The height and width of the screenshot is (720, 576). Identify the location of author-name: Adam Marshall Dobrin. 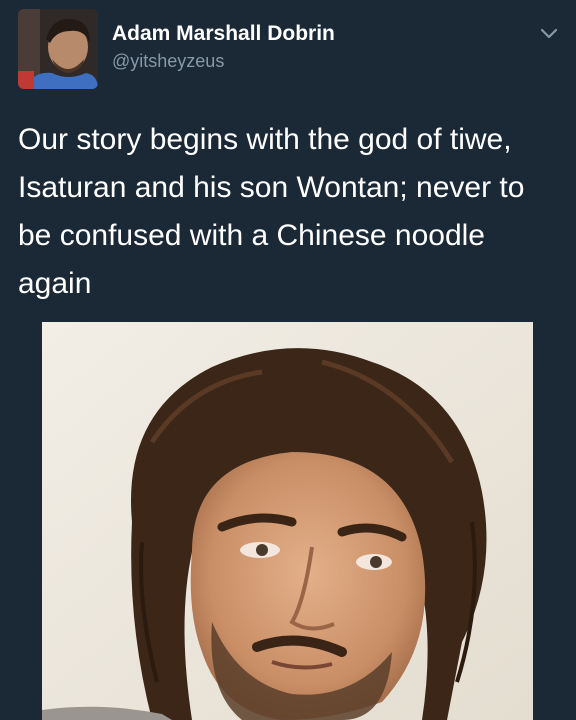
(223, 34).